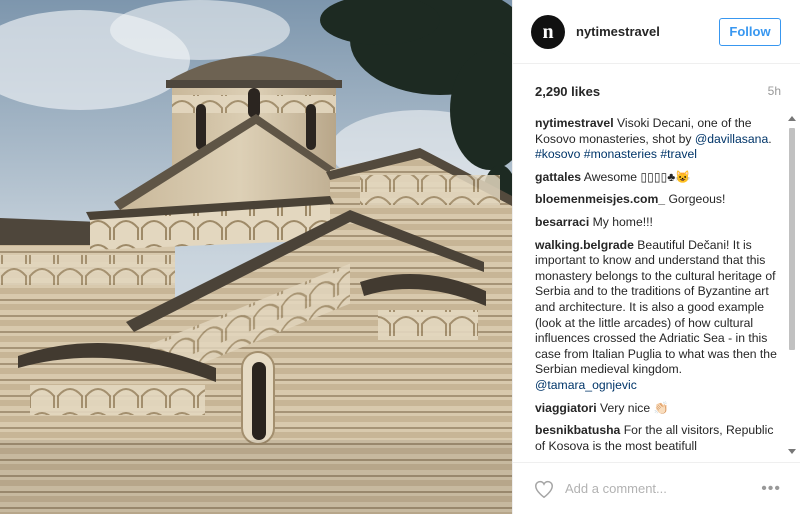 This screenshot has height=514, width=800. I want to click on comment-item: viaggiatori Very nice 👏🏻, so click(659, 409).